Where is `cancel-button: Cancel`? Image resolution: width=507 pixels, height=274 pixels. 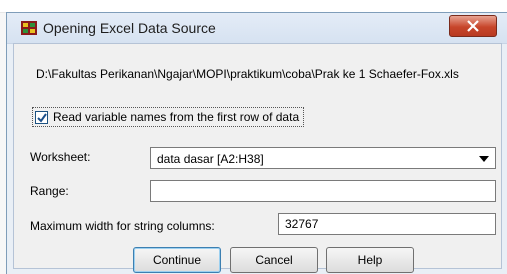
cancel-button: Cancel is located at coordinates (274, 260).